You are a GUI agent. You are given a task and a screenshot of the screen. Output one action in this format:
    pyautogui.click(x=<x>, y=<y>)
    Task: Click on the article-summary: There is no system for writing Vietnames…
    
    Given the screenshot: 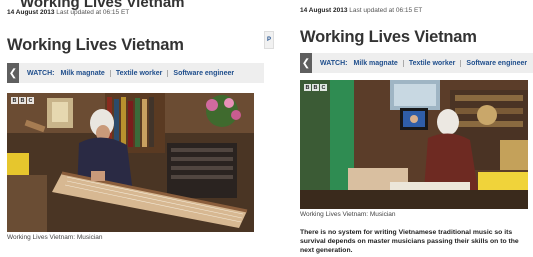 What is the action you would take?
    pyautogui.click(x=409, y=241)
    